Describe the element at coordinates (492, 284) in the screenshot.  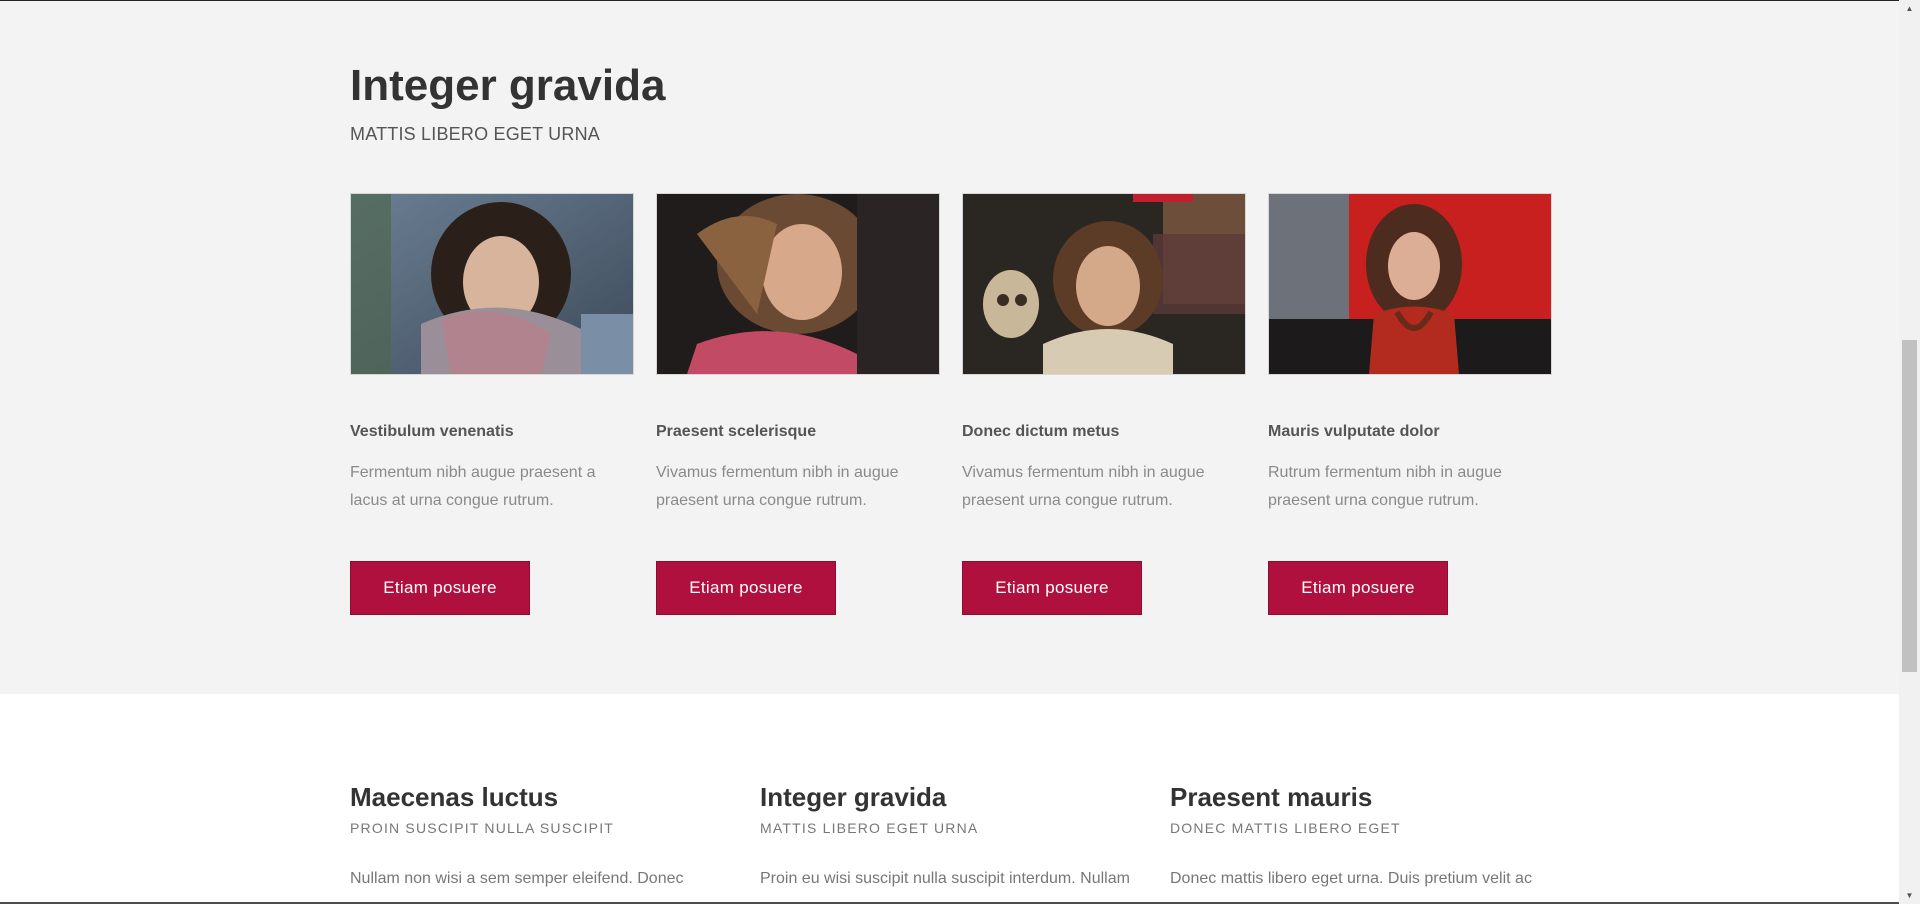
I see `card-photo-woman-scarf` at that location.